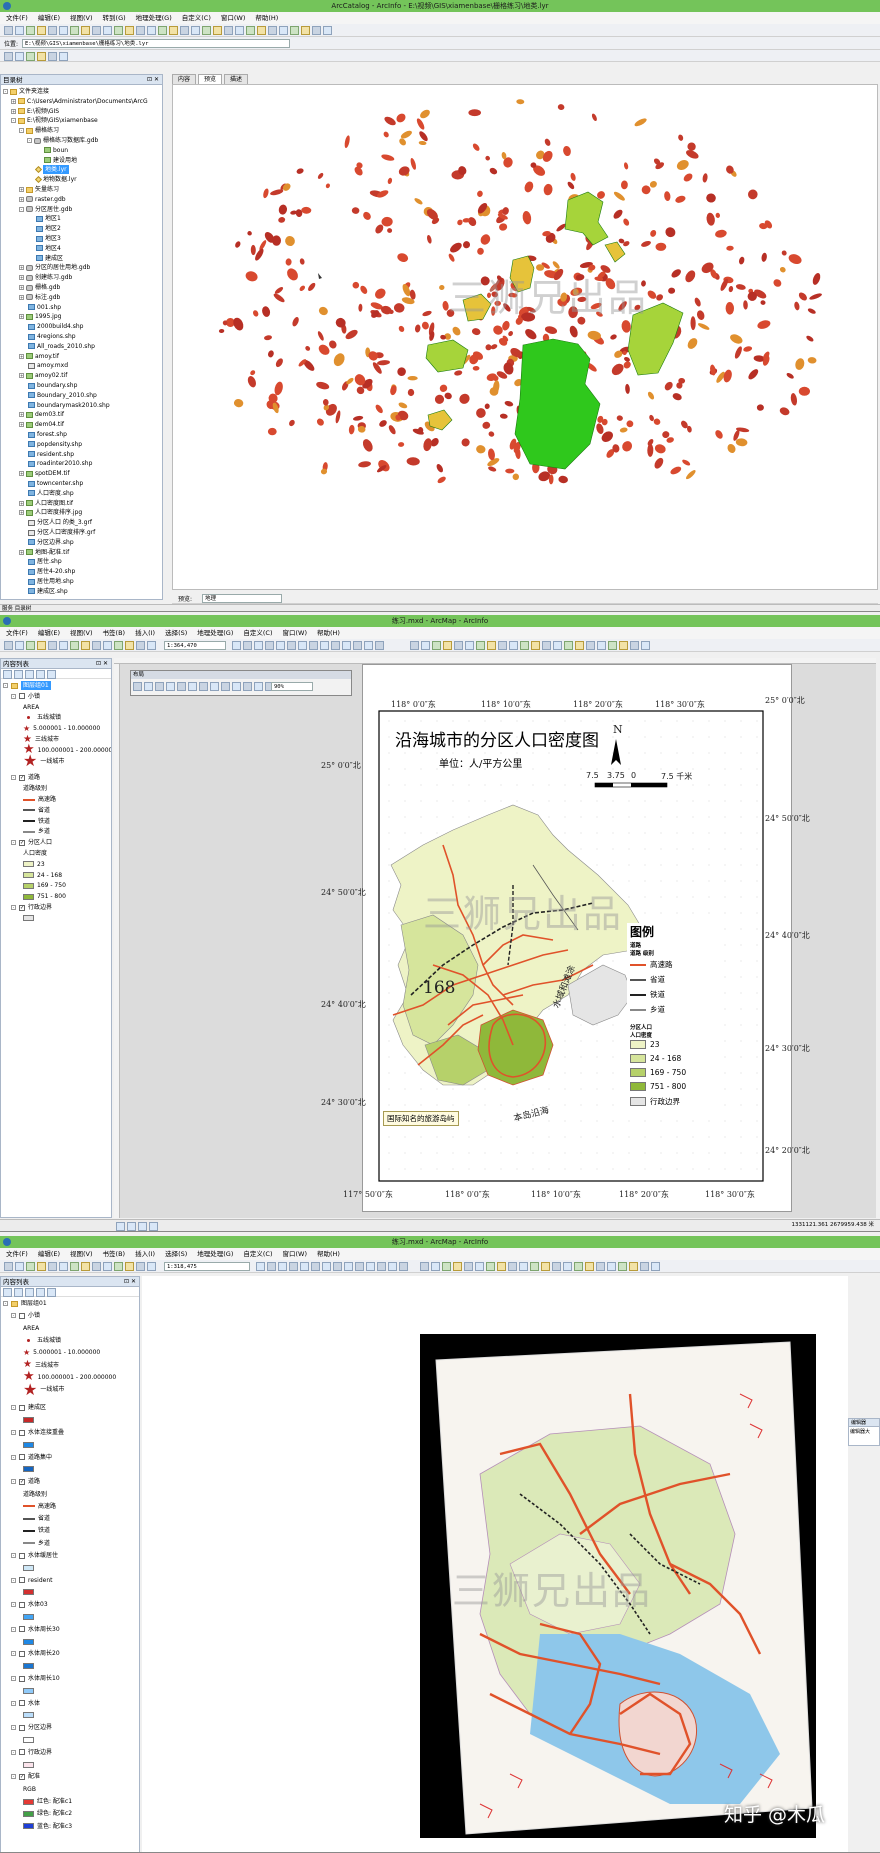 The image size is (880, 1853). Describe the element at coordinates (35, 1653) in the screenshot. I see `toc-entry: - 水体周长20` at that location.